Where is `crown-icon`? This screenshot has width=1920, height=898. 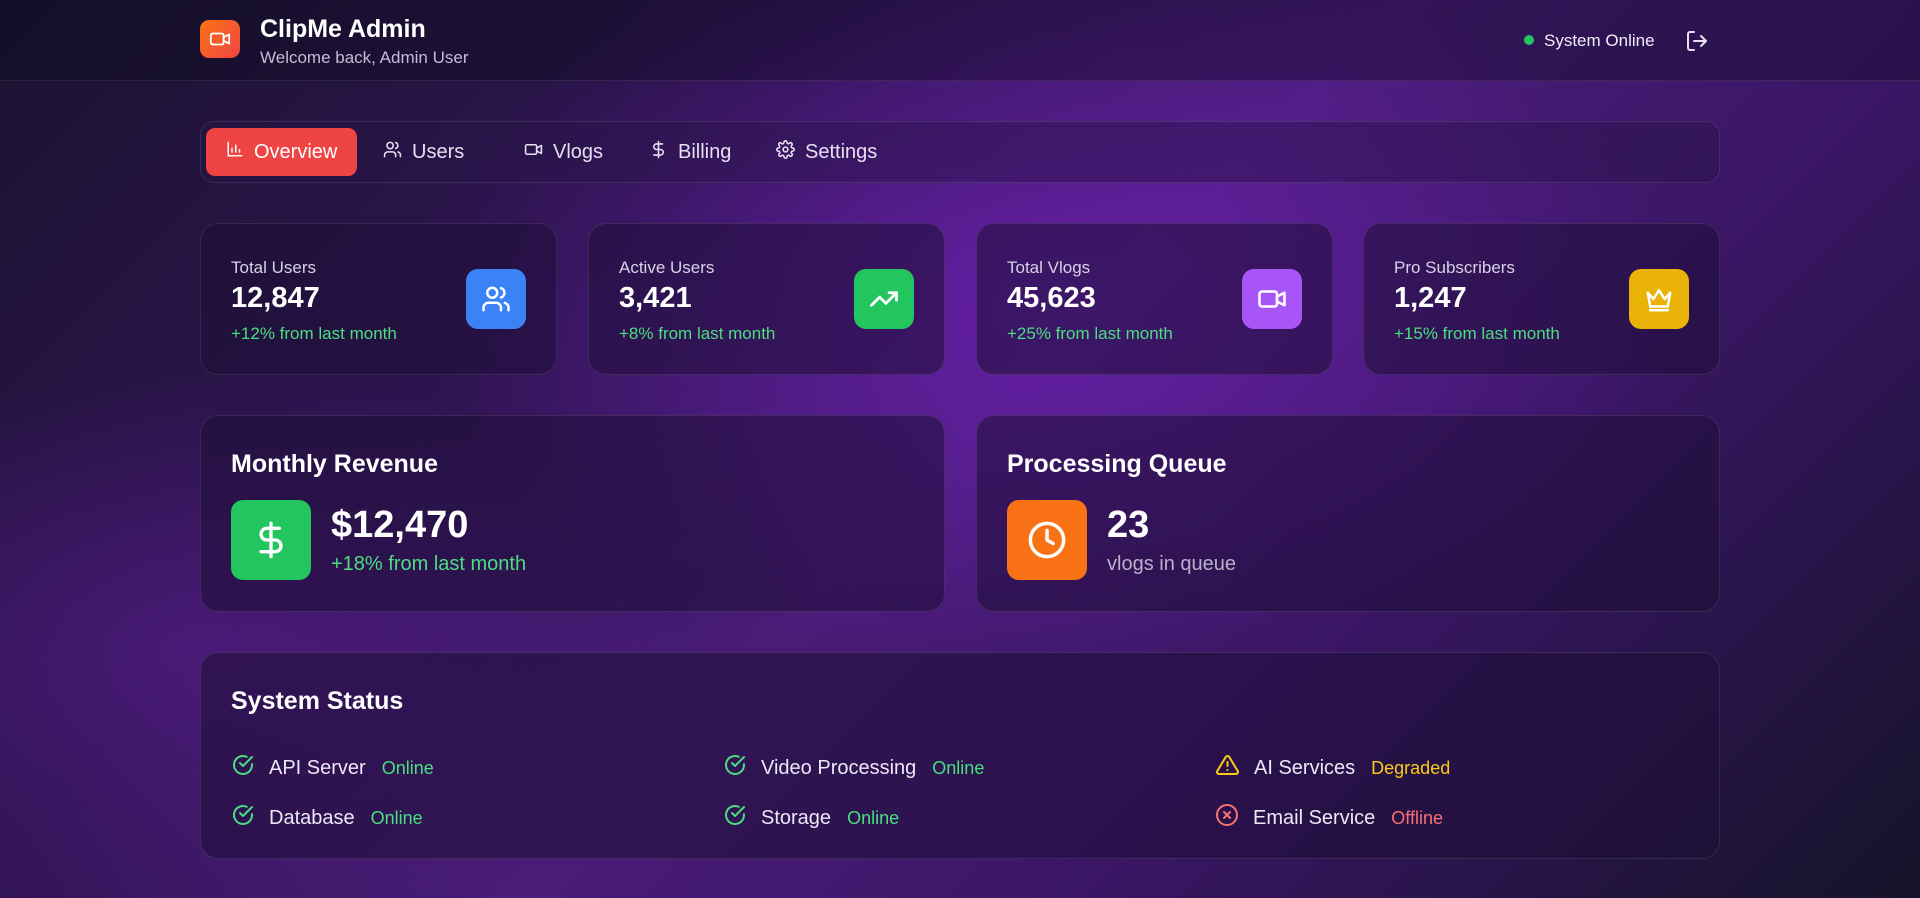
crown-icon is located at coordinates (1659, 299).